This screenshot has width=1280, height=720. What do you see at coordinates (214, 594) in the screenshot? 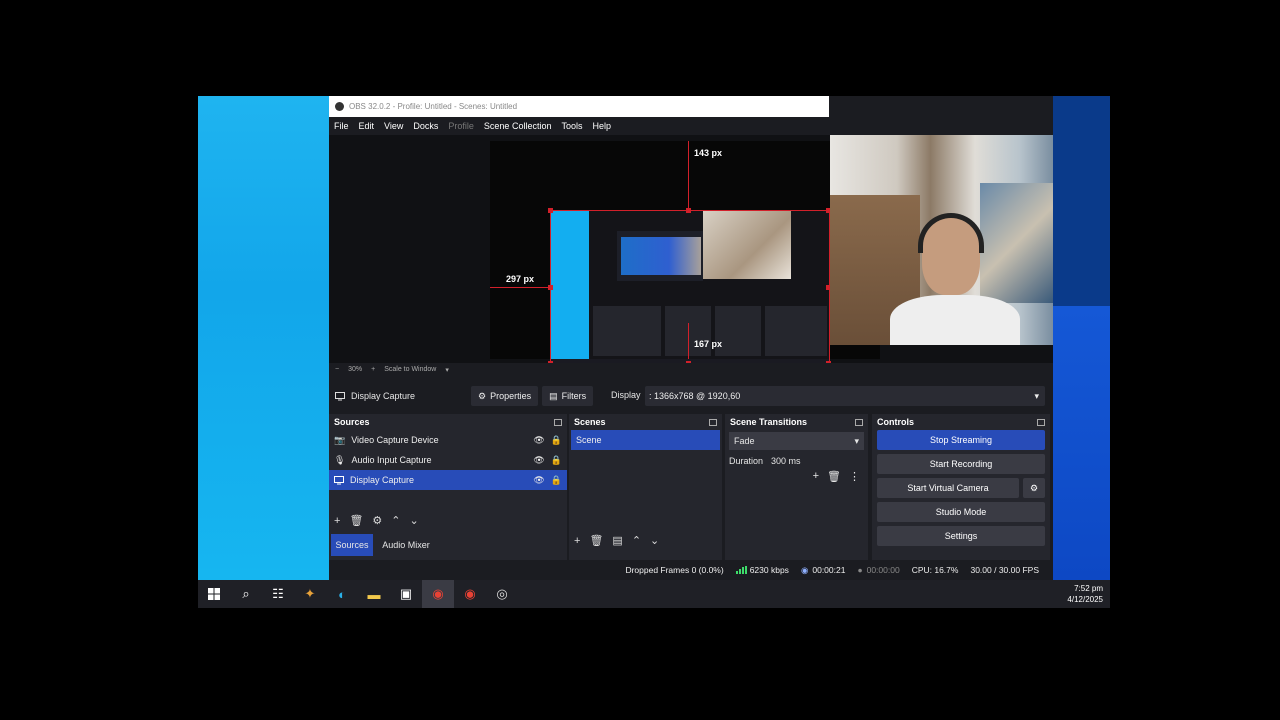
I see `windows-start-icon` at bounding box center [214, 594].